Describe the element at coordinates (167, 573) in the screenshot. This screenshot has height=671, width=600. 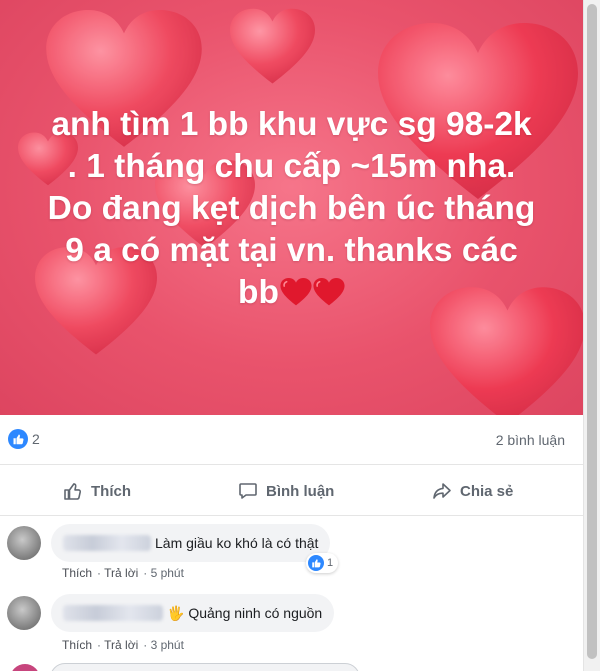
I see `comment-time: 5 phút` at that location.